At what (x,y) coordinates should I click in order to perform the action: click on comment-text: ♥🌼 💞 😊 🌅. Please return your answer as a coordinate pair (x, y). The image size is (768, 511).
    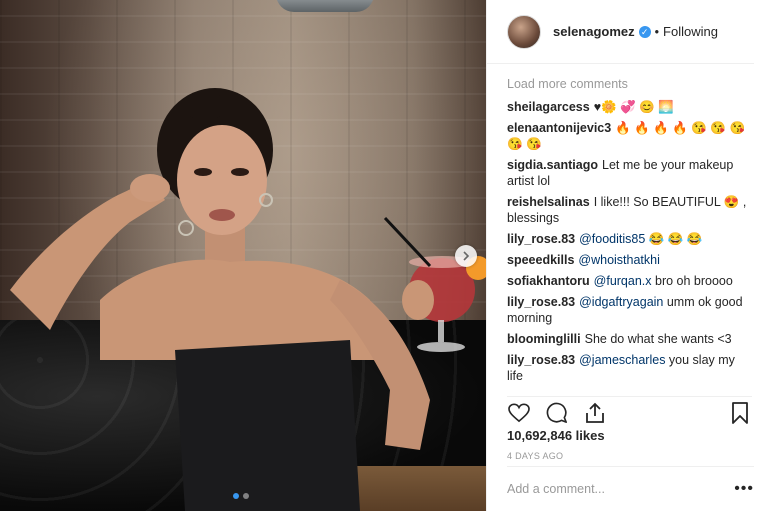
    Looking at the image, I should click on (633, 107).